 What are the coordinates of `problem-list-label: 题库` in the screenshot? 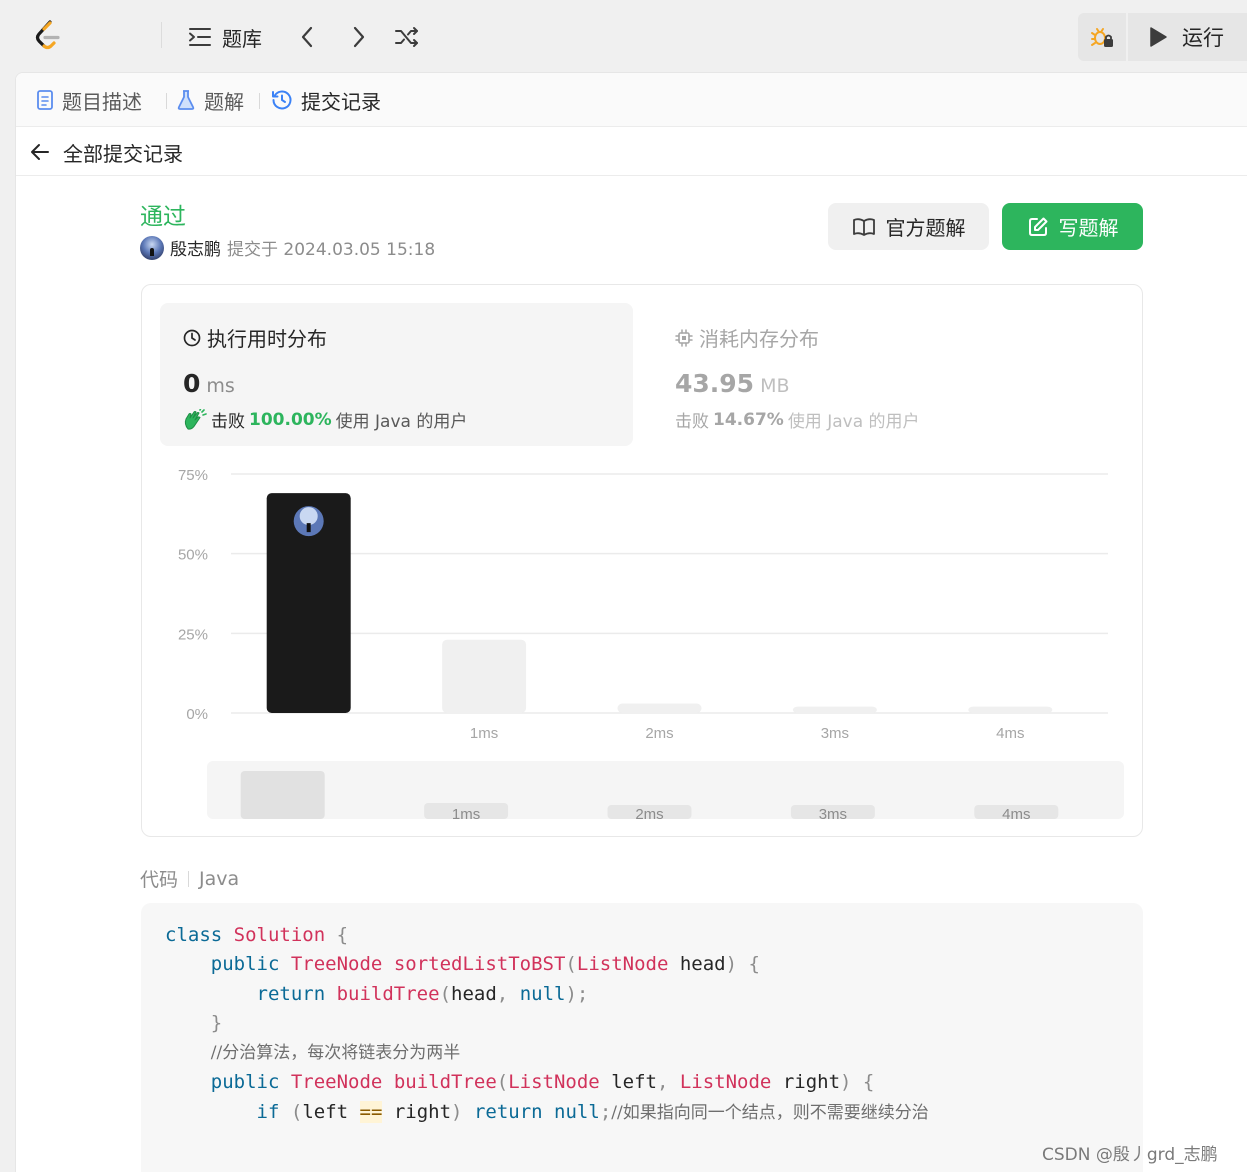 It's located at (242, 38).